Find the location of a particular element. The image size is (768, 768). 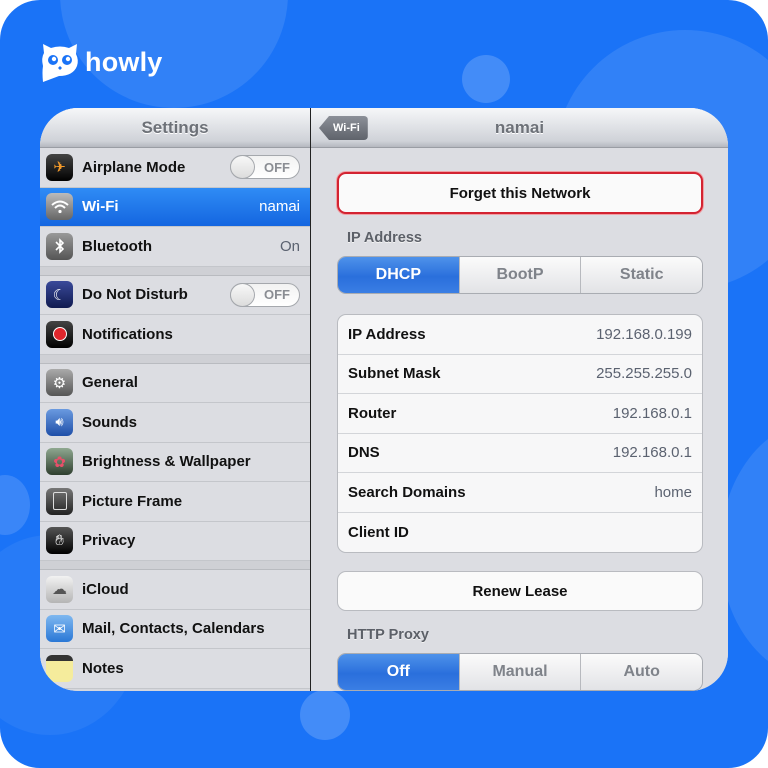

detail-navbar: Wi-Fi namai is located at coordinates (519, 128).